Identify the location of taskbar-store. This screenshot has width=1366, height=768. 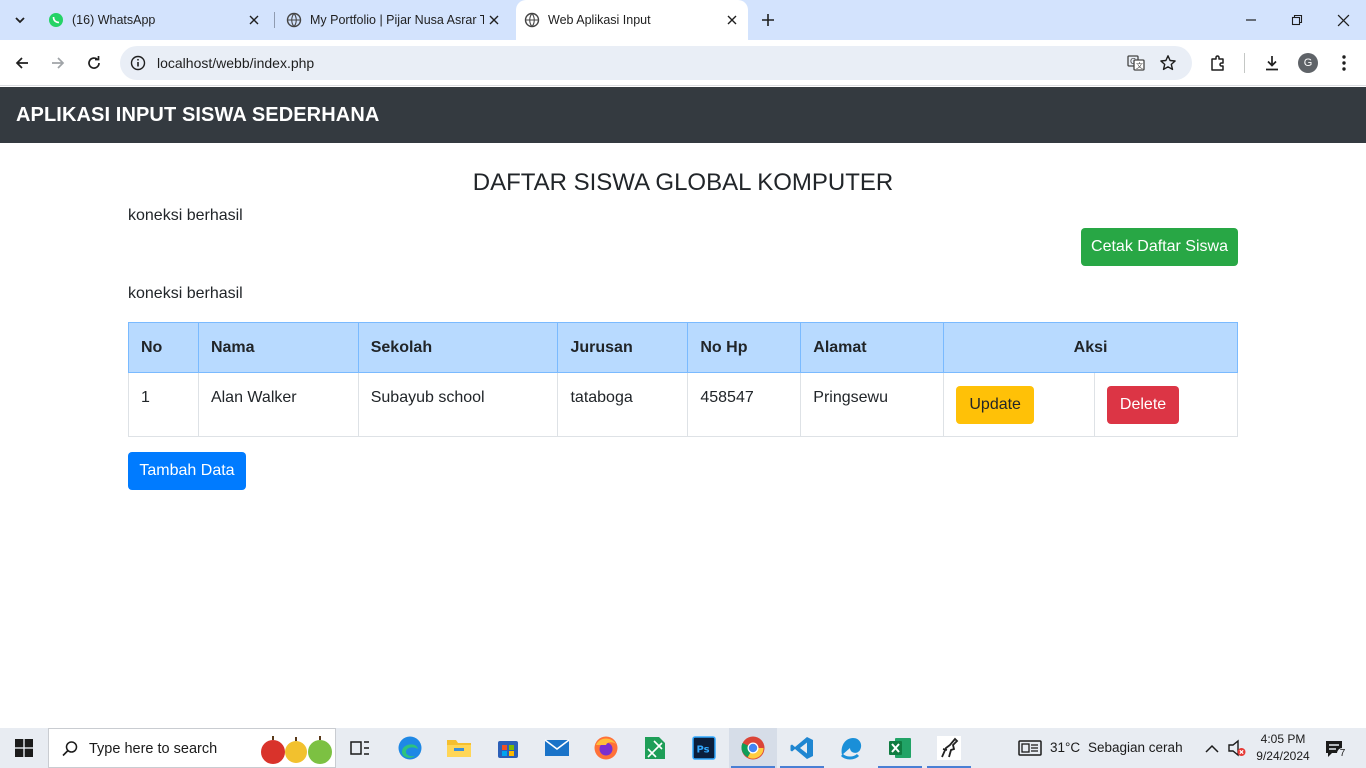
(508, 748).